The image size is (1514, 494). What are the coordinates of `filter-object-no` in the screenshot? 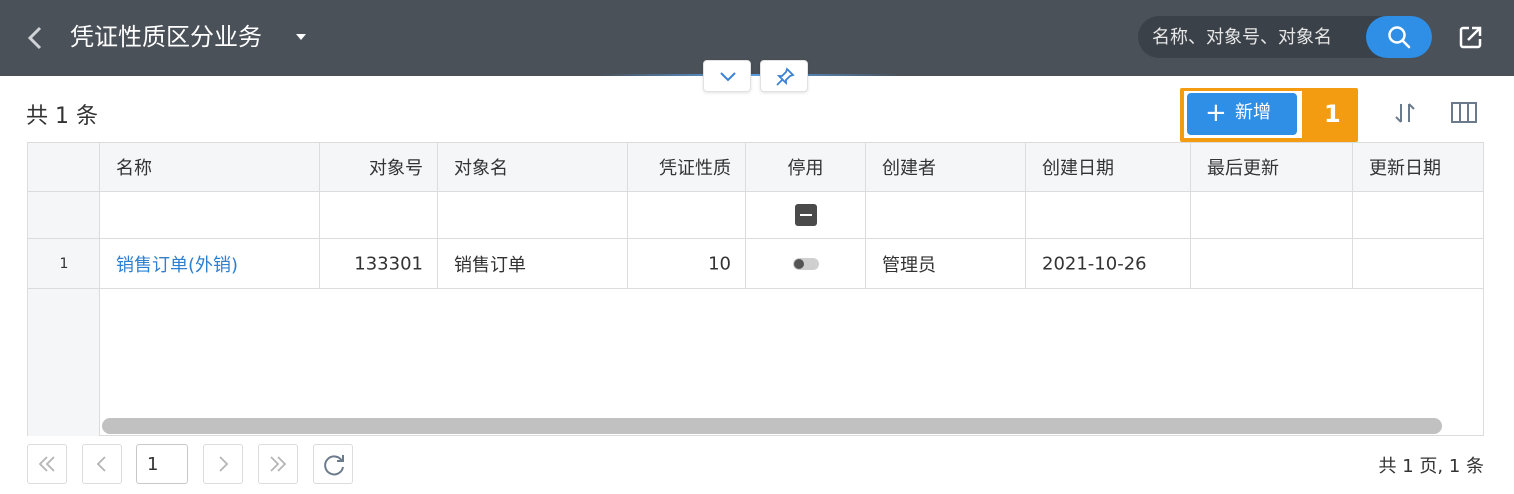 It's located at (379, 215).